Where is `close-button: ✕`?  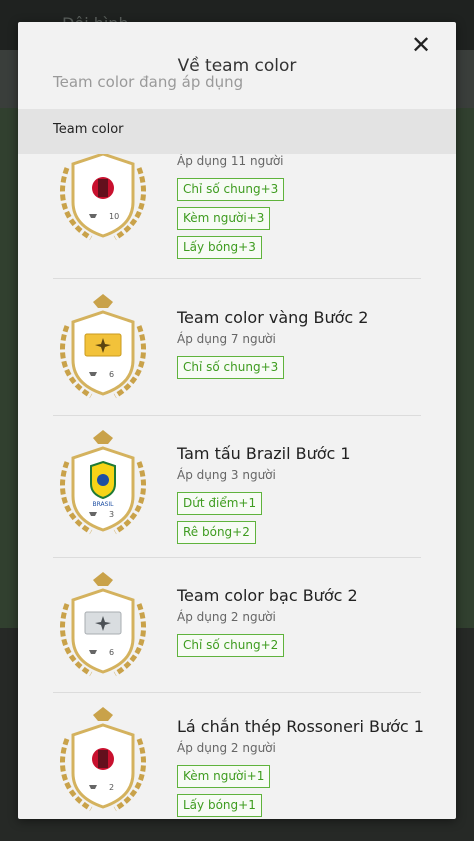 close-button: ✕ is located at coordinates (421, 45).